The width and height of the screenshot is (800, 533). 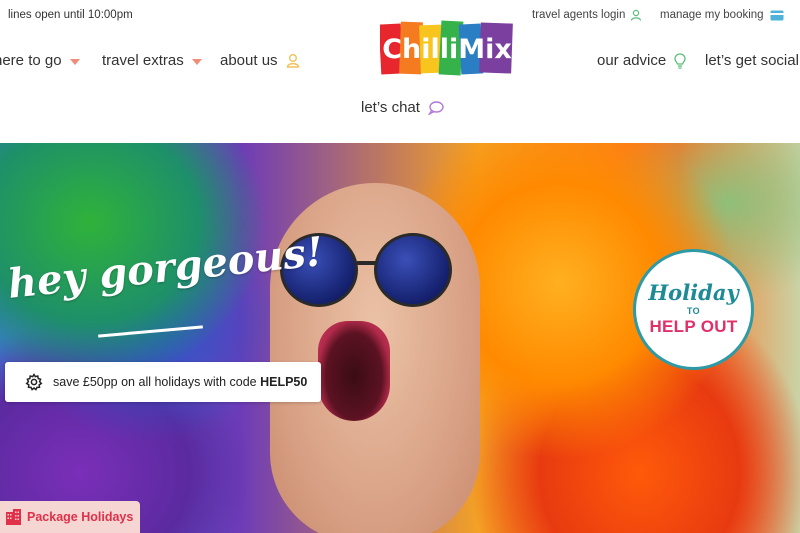 I want to click on logo-wordmark: ChilliMix, so click(x=447, y=49).